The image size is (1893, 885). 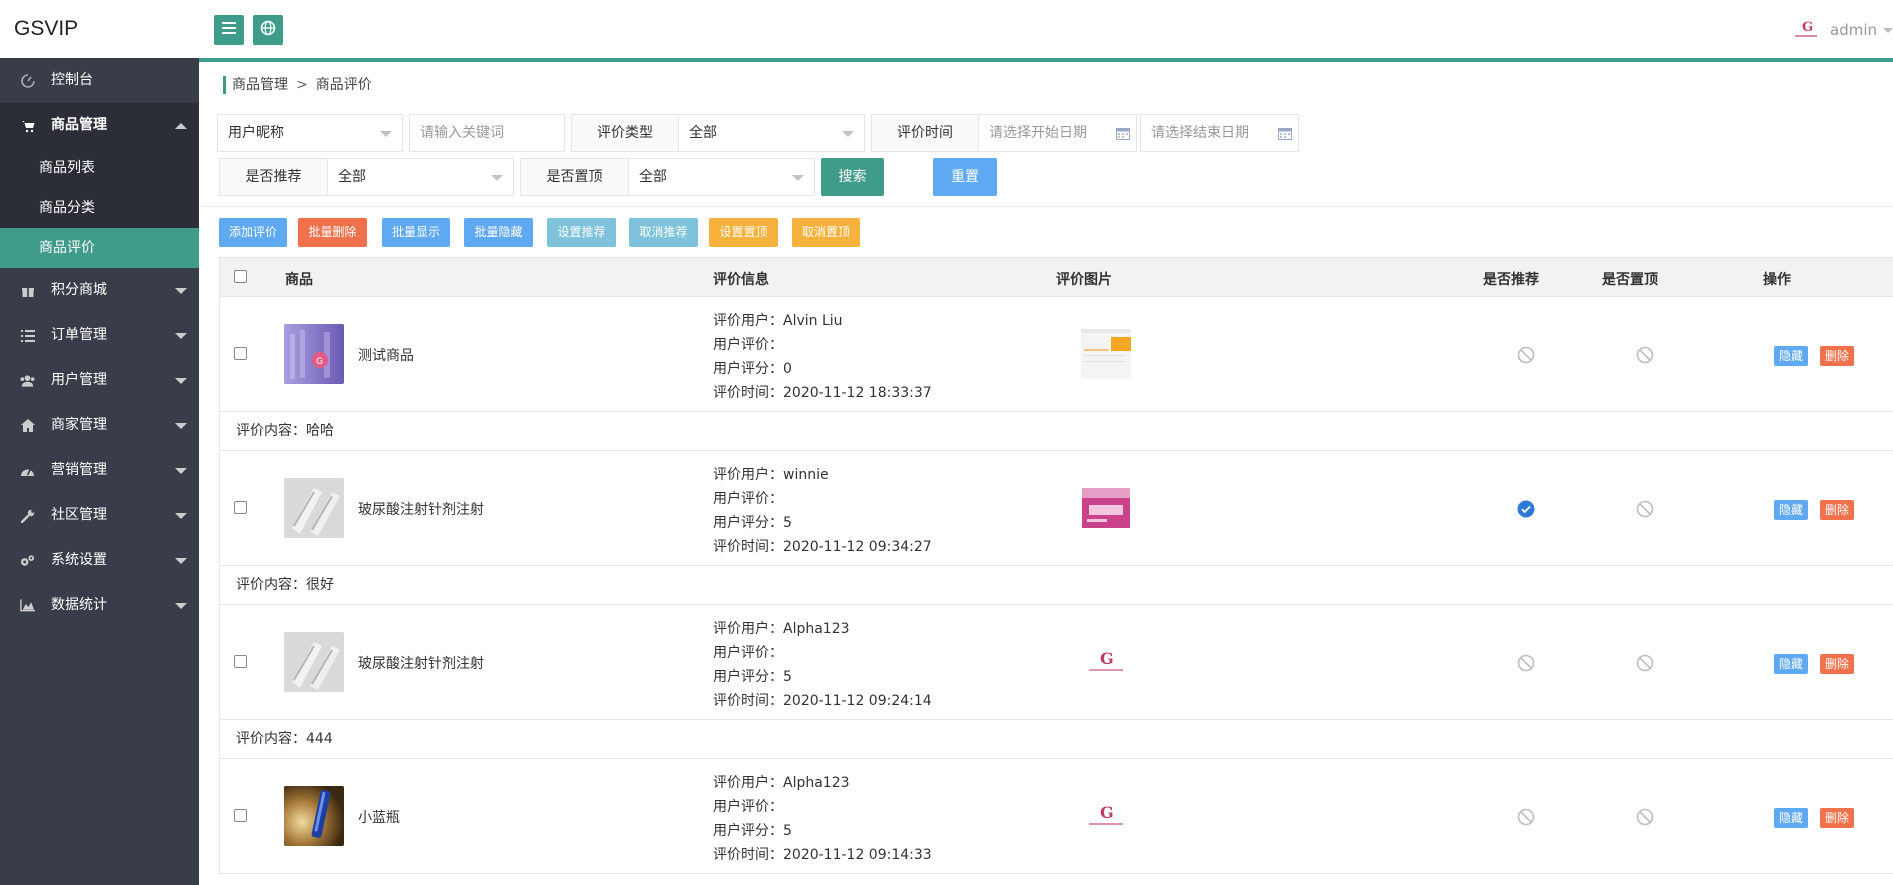 What do you see at coordinates (822, 701) in the screenshot?
I see `review-time-line: 评价时间：2020-11-12 09:24:14` at bounding box center [822, 701].